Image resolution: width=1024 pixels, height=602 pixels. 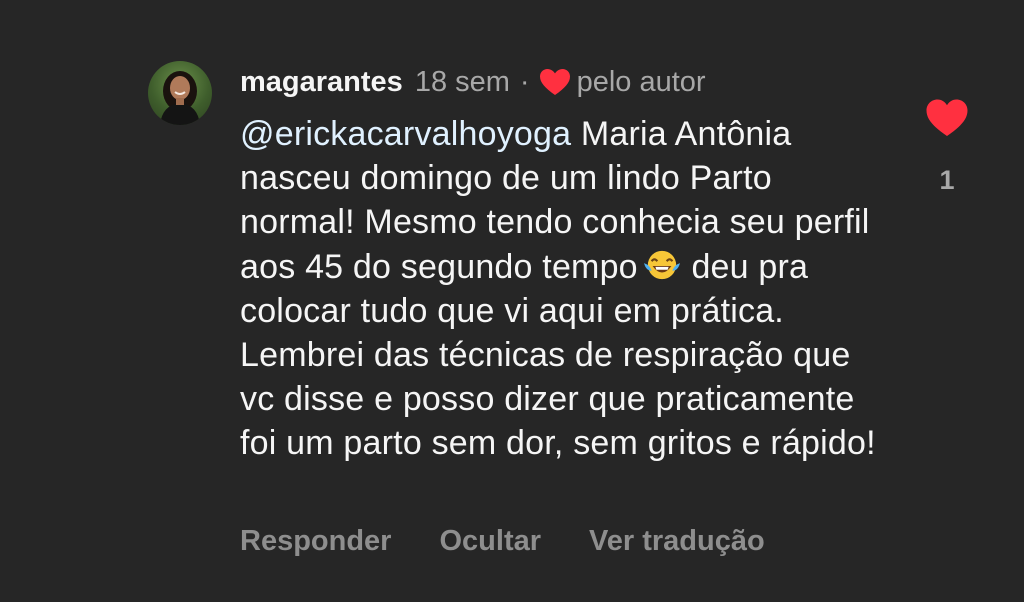 I want to click on comment-header: magarantes 18 sem · pelo autor, so click(x=473, y=82).